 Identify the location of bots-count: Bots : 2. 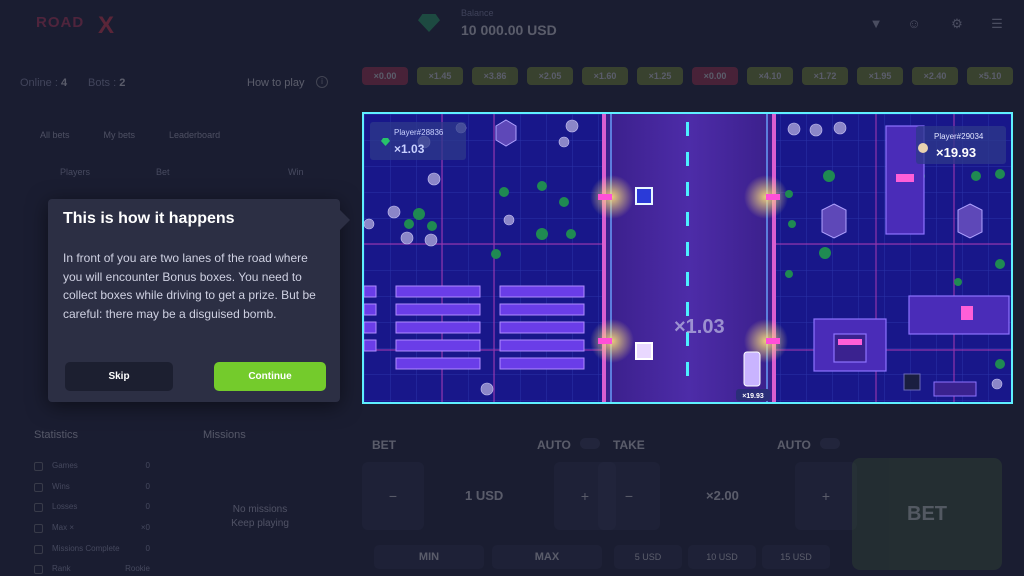
(106, 83).